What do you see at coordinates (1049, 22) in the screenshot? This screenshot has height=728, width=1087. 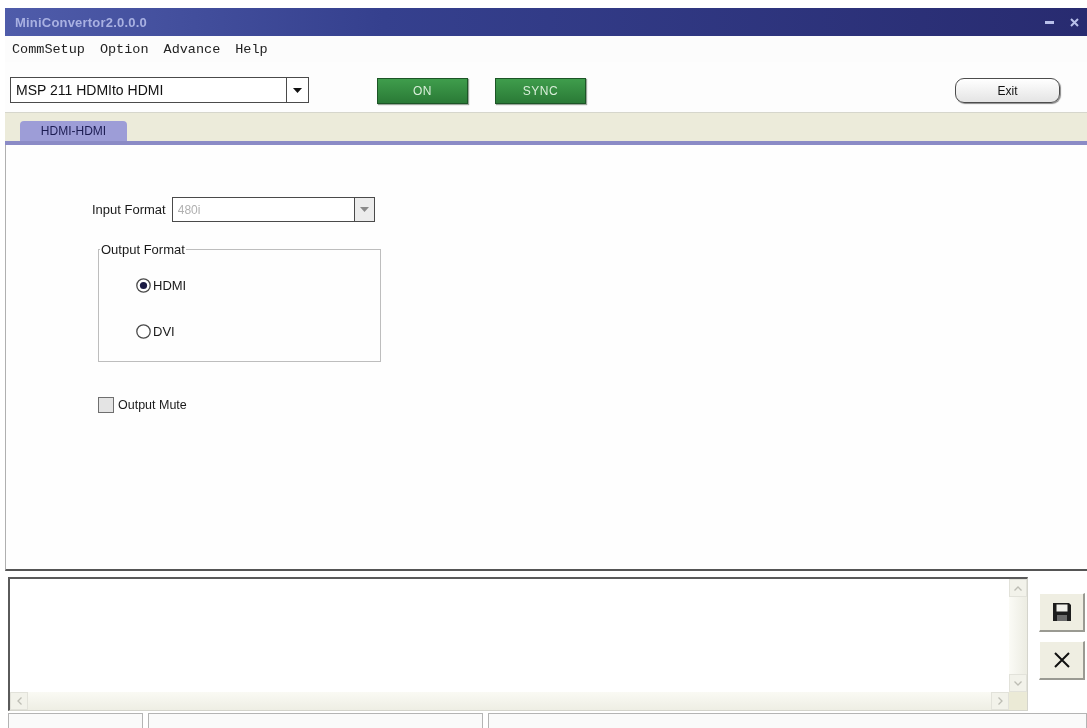 I see `minimize-icon` at bounding box center [1049, 22].